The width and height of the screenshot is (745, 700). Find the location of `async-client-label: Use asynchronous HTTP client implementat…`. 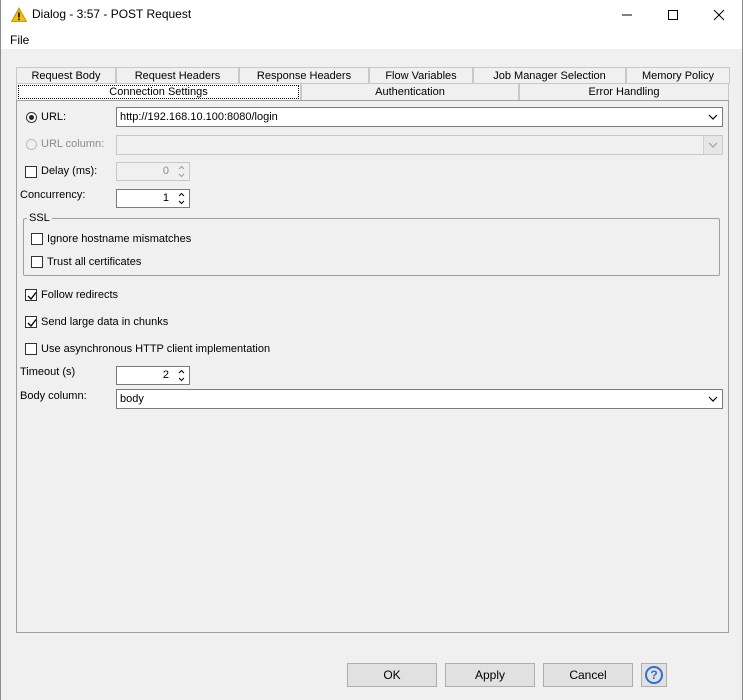

async-client-label: Use asynchronous HTTP client implementat… is located at coordinates (156, 349).